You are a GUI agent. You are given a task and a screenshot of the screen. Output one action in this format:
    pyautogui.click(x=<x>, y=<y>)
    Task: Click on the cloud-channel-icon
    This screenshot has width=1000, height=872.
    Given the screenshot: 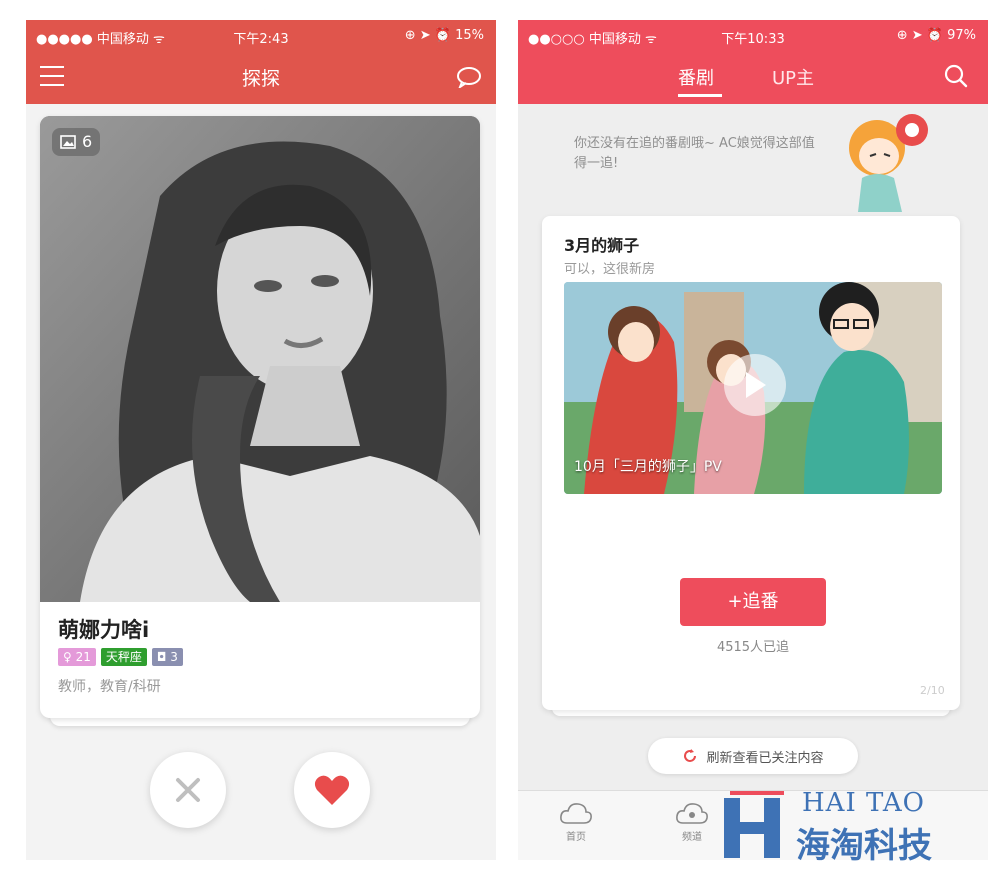 What is the action you would take?
    pyautogui.click(x=692, y=813)
    